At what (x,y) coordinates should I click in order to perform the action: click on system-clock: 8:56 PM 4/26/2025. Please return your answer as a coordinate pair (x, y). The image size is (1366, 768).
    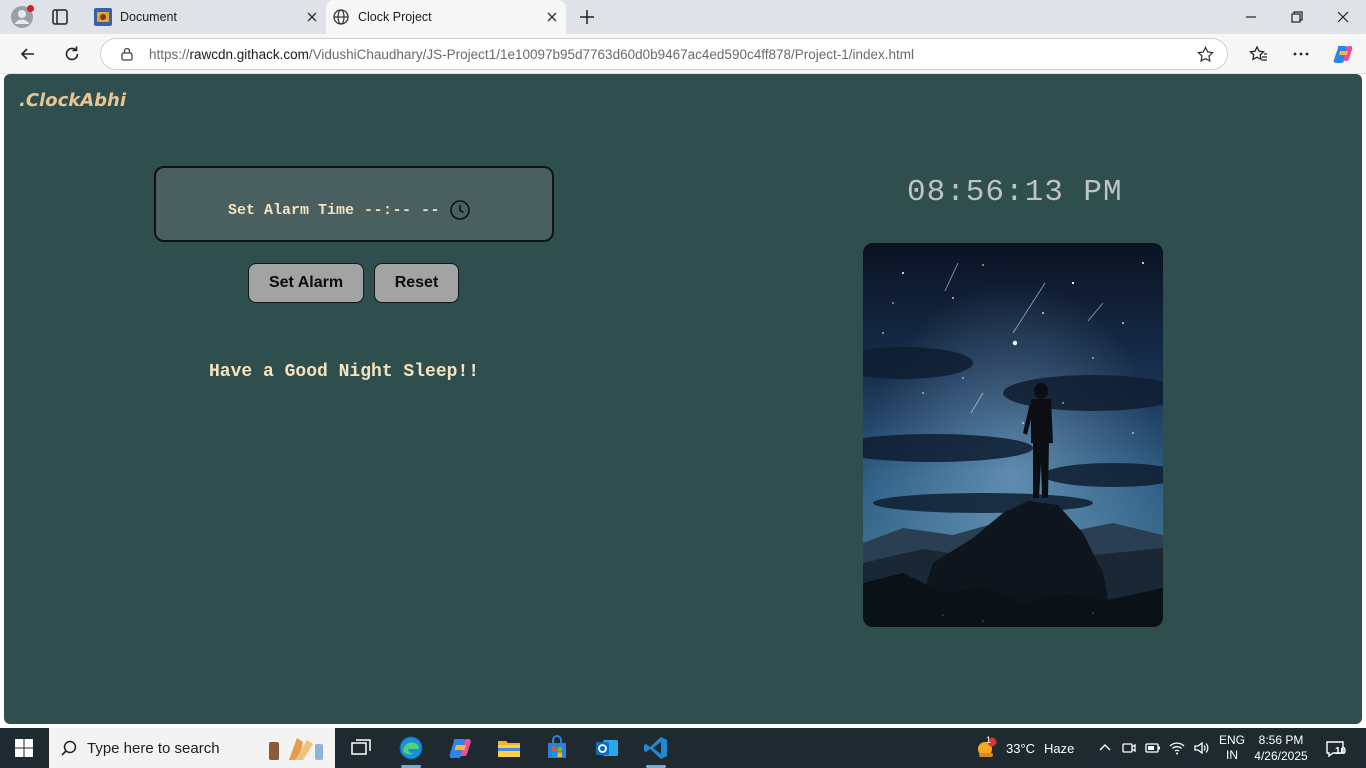
    Looking at the image, I should click on (1281, 748).